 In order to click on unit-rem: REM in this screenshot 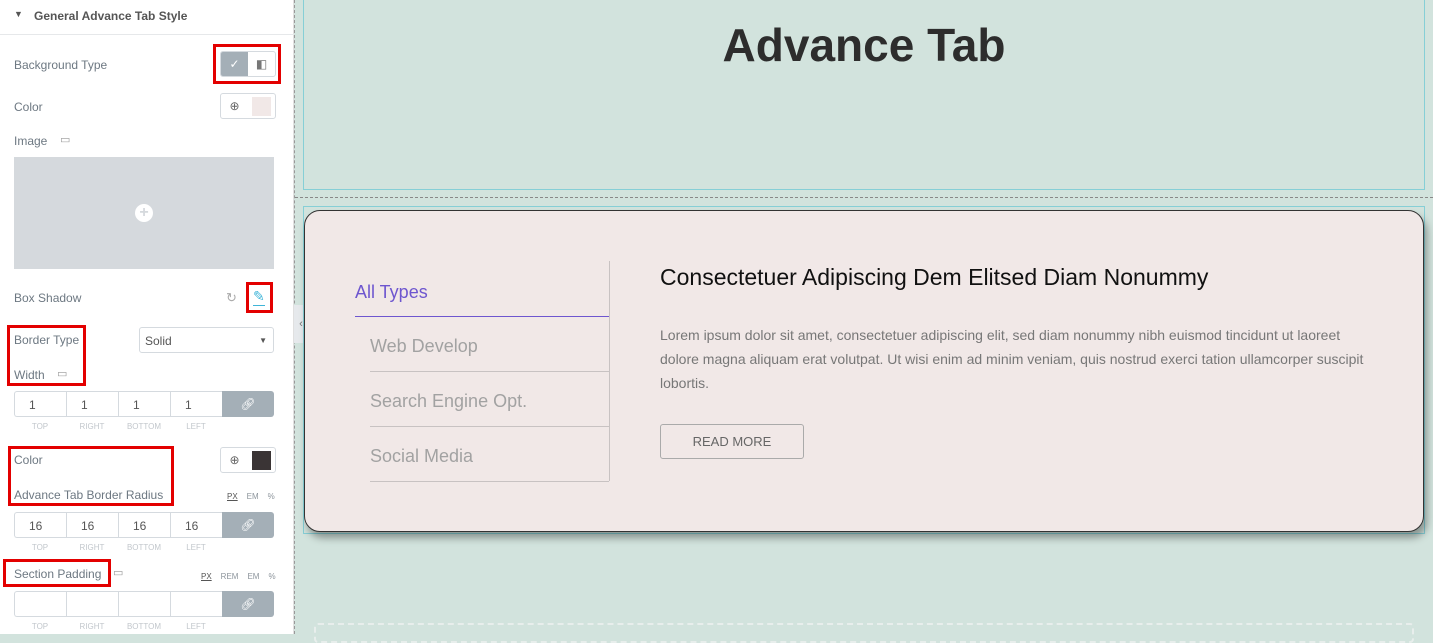, I will do `click(230, 576)`.